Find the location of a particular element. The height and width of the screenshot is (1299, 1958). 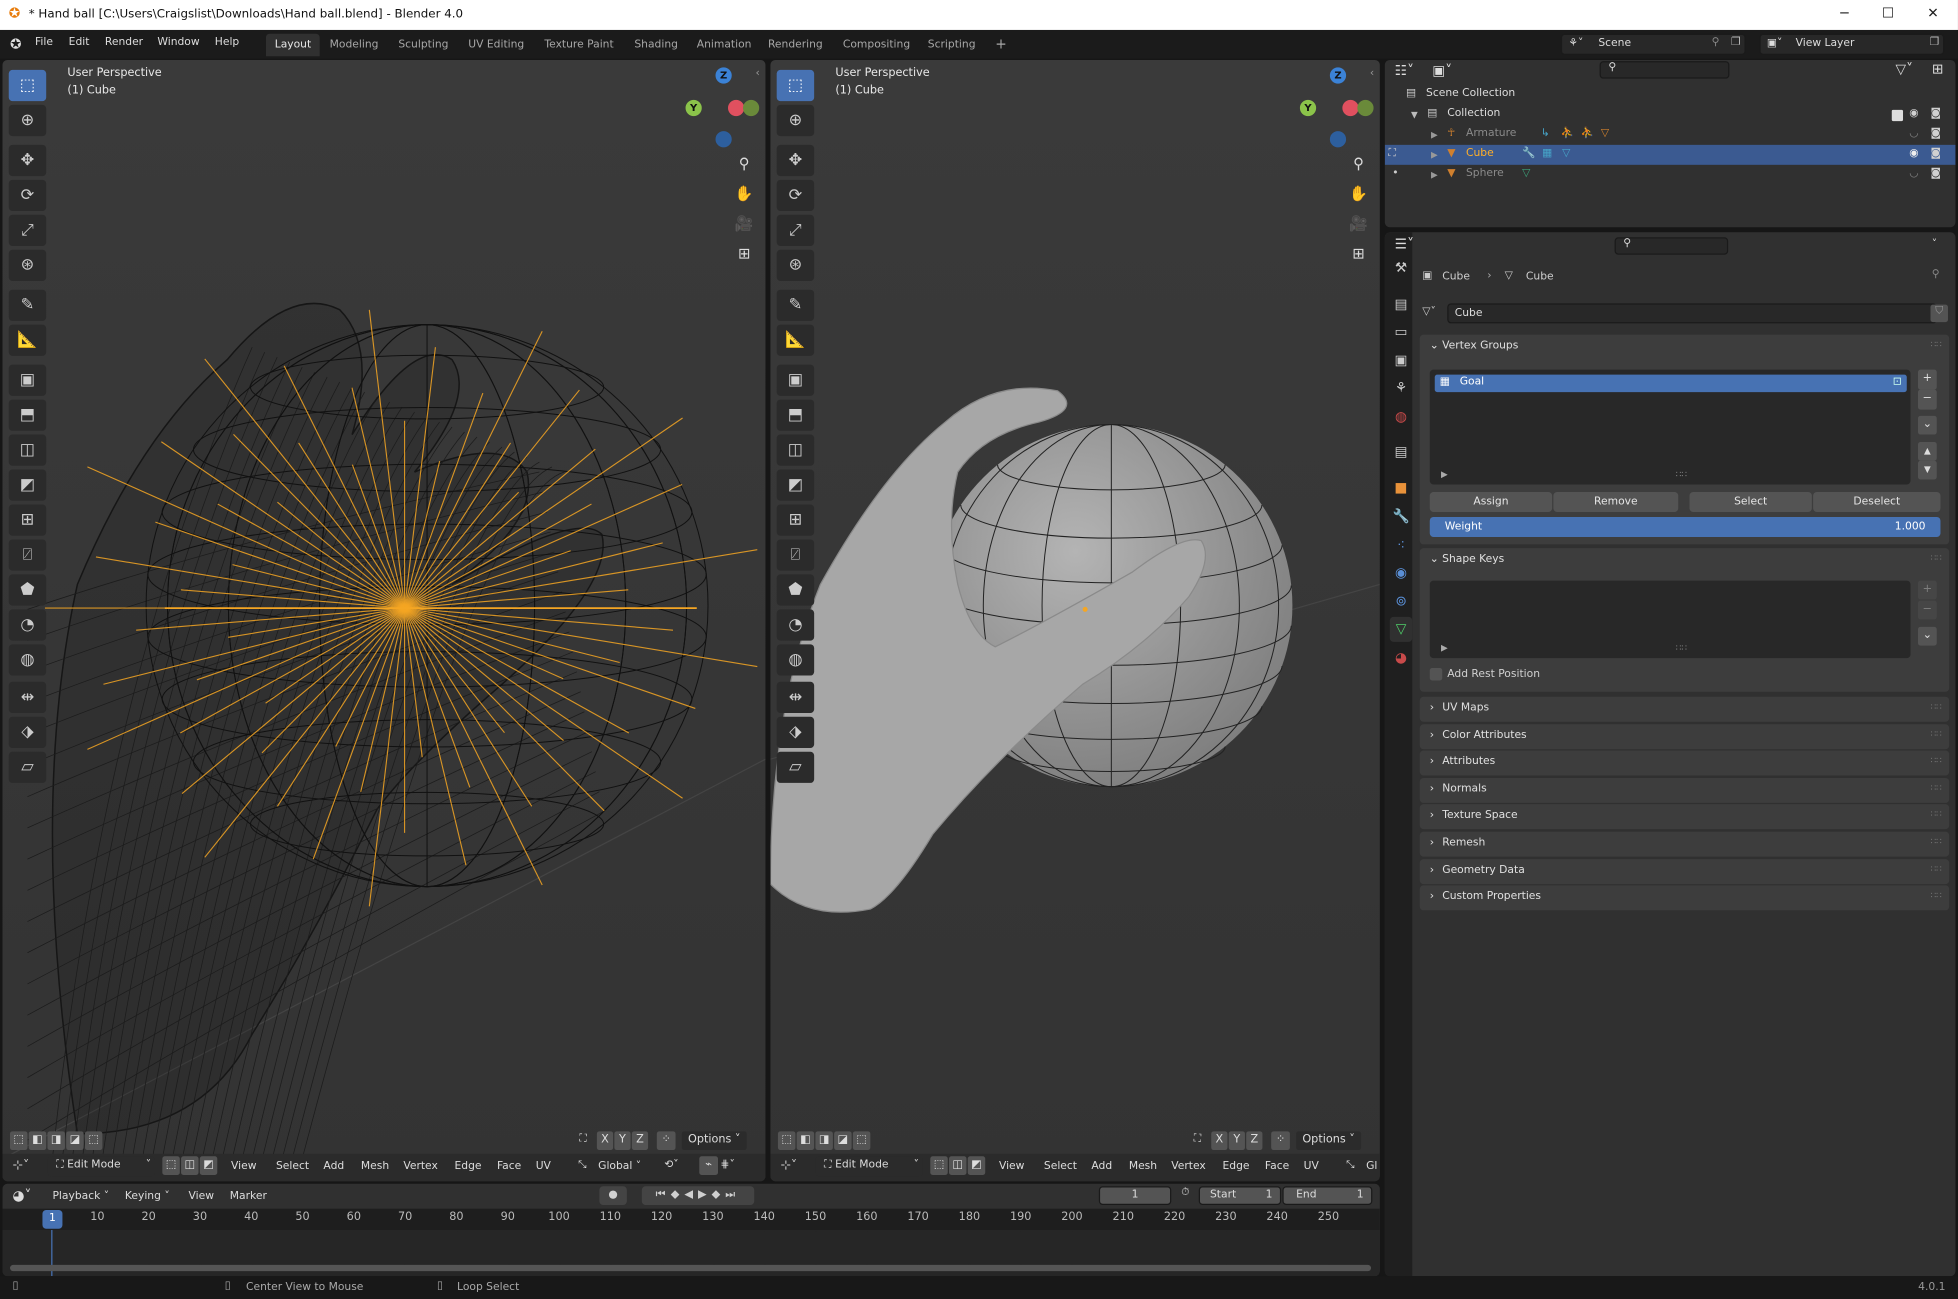

tab-uv-editing: UV Editing is located at coordinates (496, 45).